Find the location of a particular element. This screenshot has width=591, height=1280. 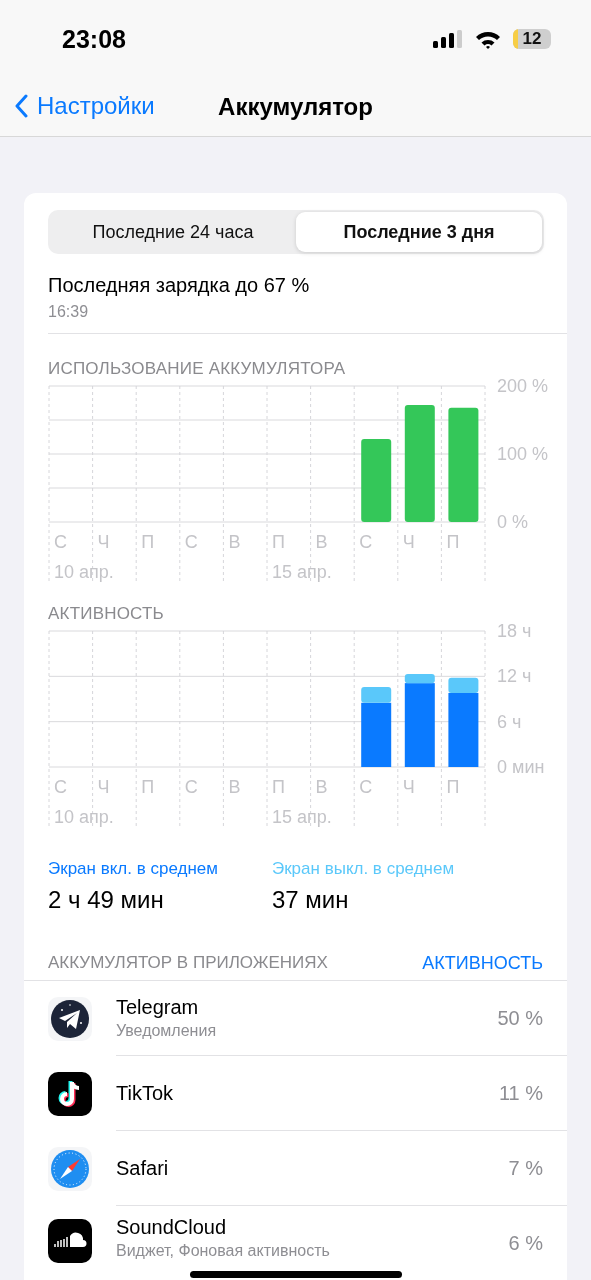

chart-title: ИСПОЛЬЗОВАНИЕ АККУМУЛЯТОРА is located at coordinates (197, 369).